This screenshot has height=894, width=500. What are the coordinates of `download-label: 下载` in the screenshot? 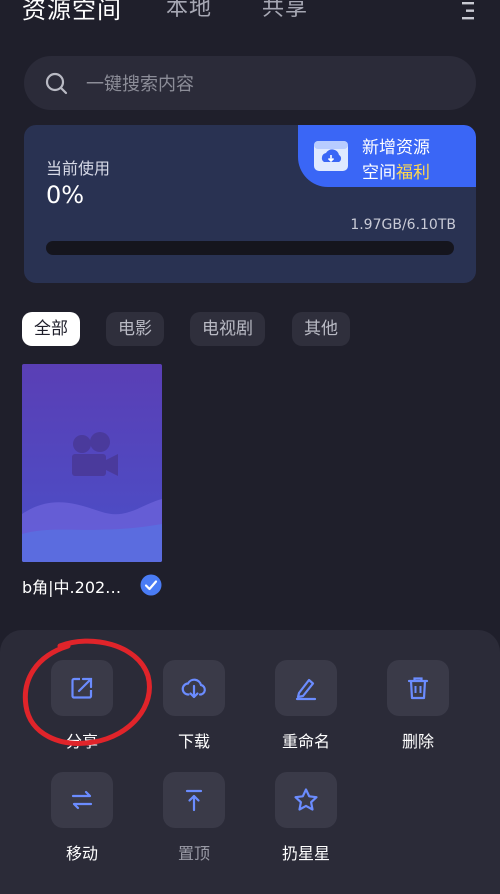 It's located at (193, 741).